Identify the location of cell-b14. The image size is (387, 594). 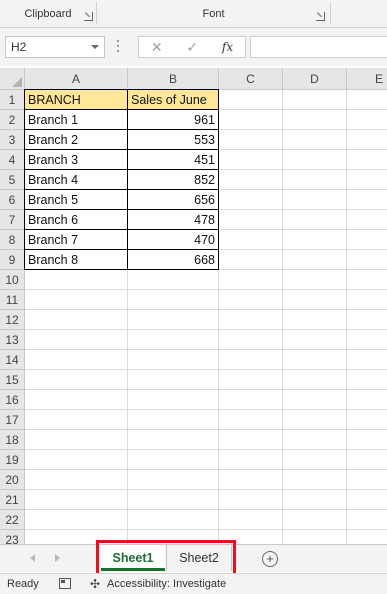
(173, 360).